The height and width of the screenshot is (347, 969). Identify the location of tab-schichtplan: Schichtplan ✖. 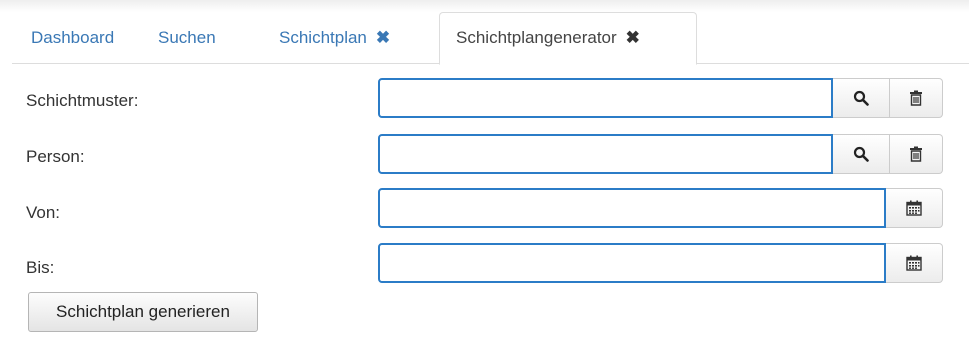
(334, 38).